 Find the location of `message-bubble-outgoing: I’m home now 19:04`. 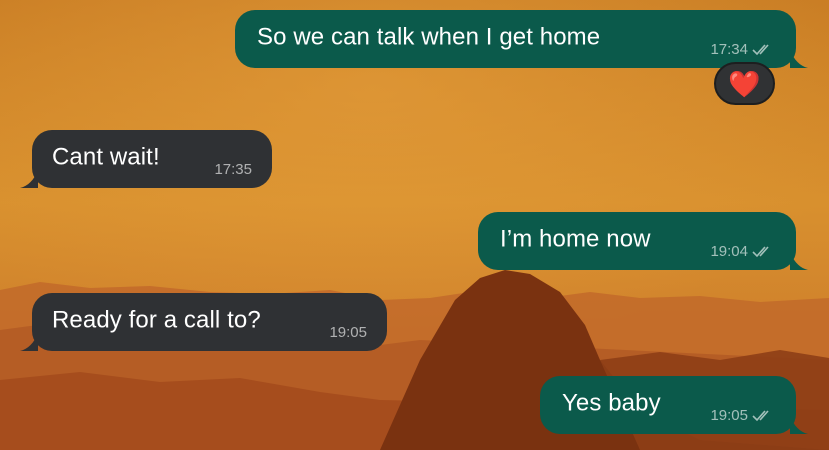

message-bubble-outgoing: I’m home now 19:04 is located at coordinates (643, 241).